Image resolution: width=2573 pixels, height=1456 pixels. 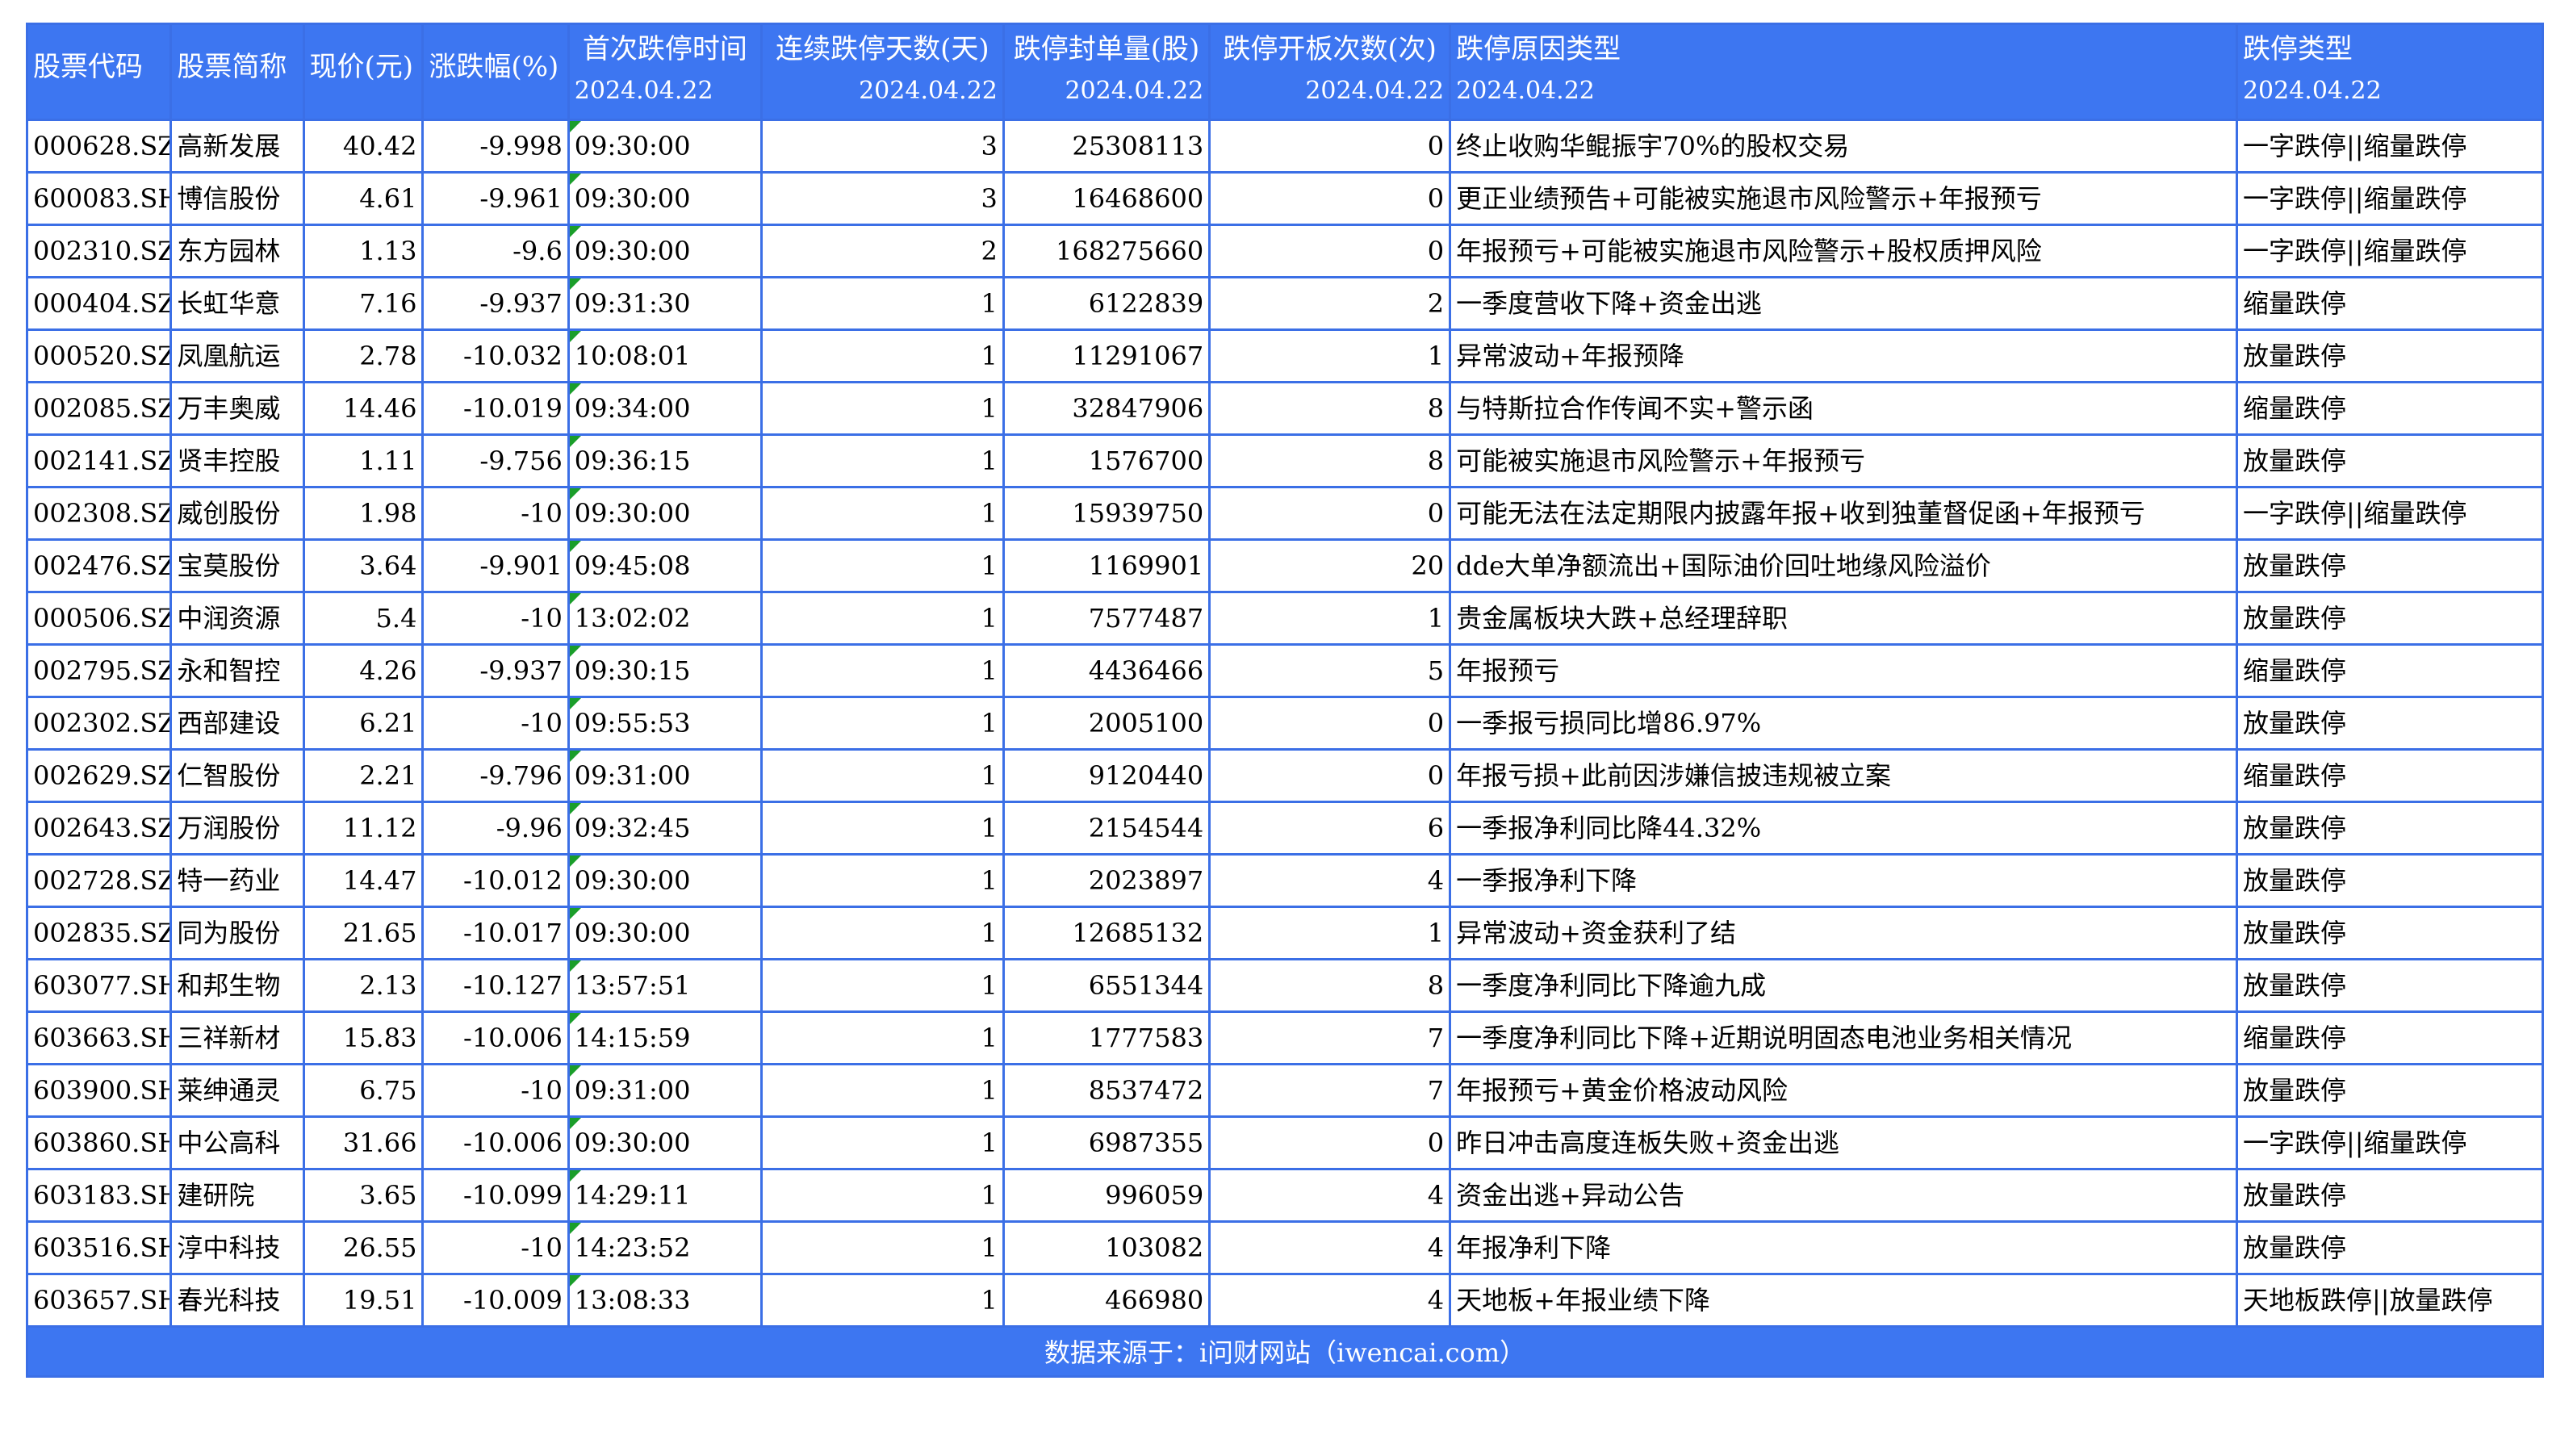 What do you see at coordinates (1107, 198) in the screenshot?
I see `cell-seal: 16468600` at bounding box center [1107, 198].